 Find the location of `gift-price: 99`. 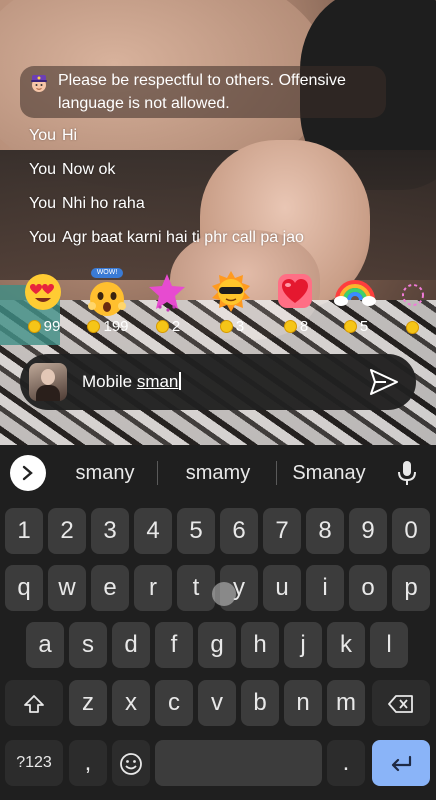

gift-price: 99 is located at coordinates (44, 327).